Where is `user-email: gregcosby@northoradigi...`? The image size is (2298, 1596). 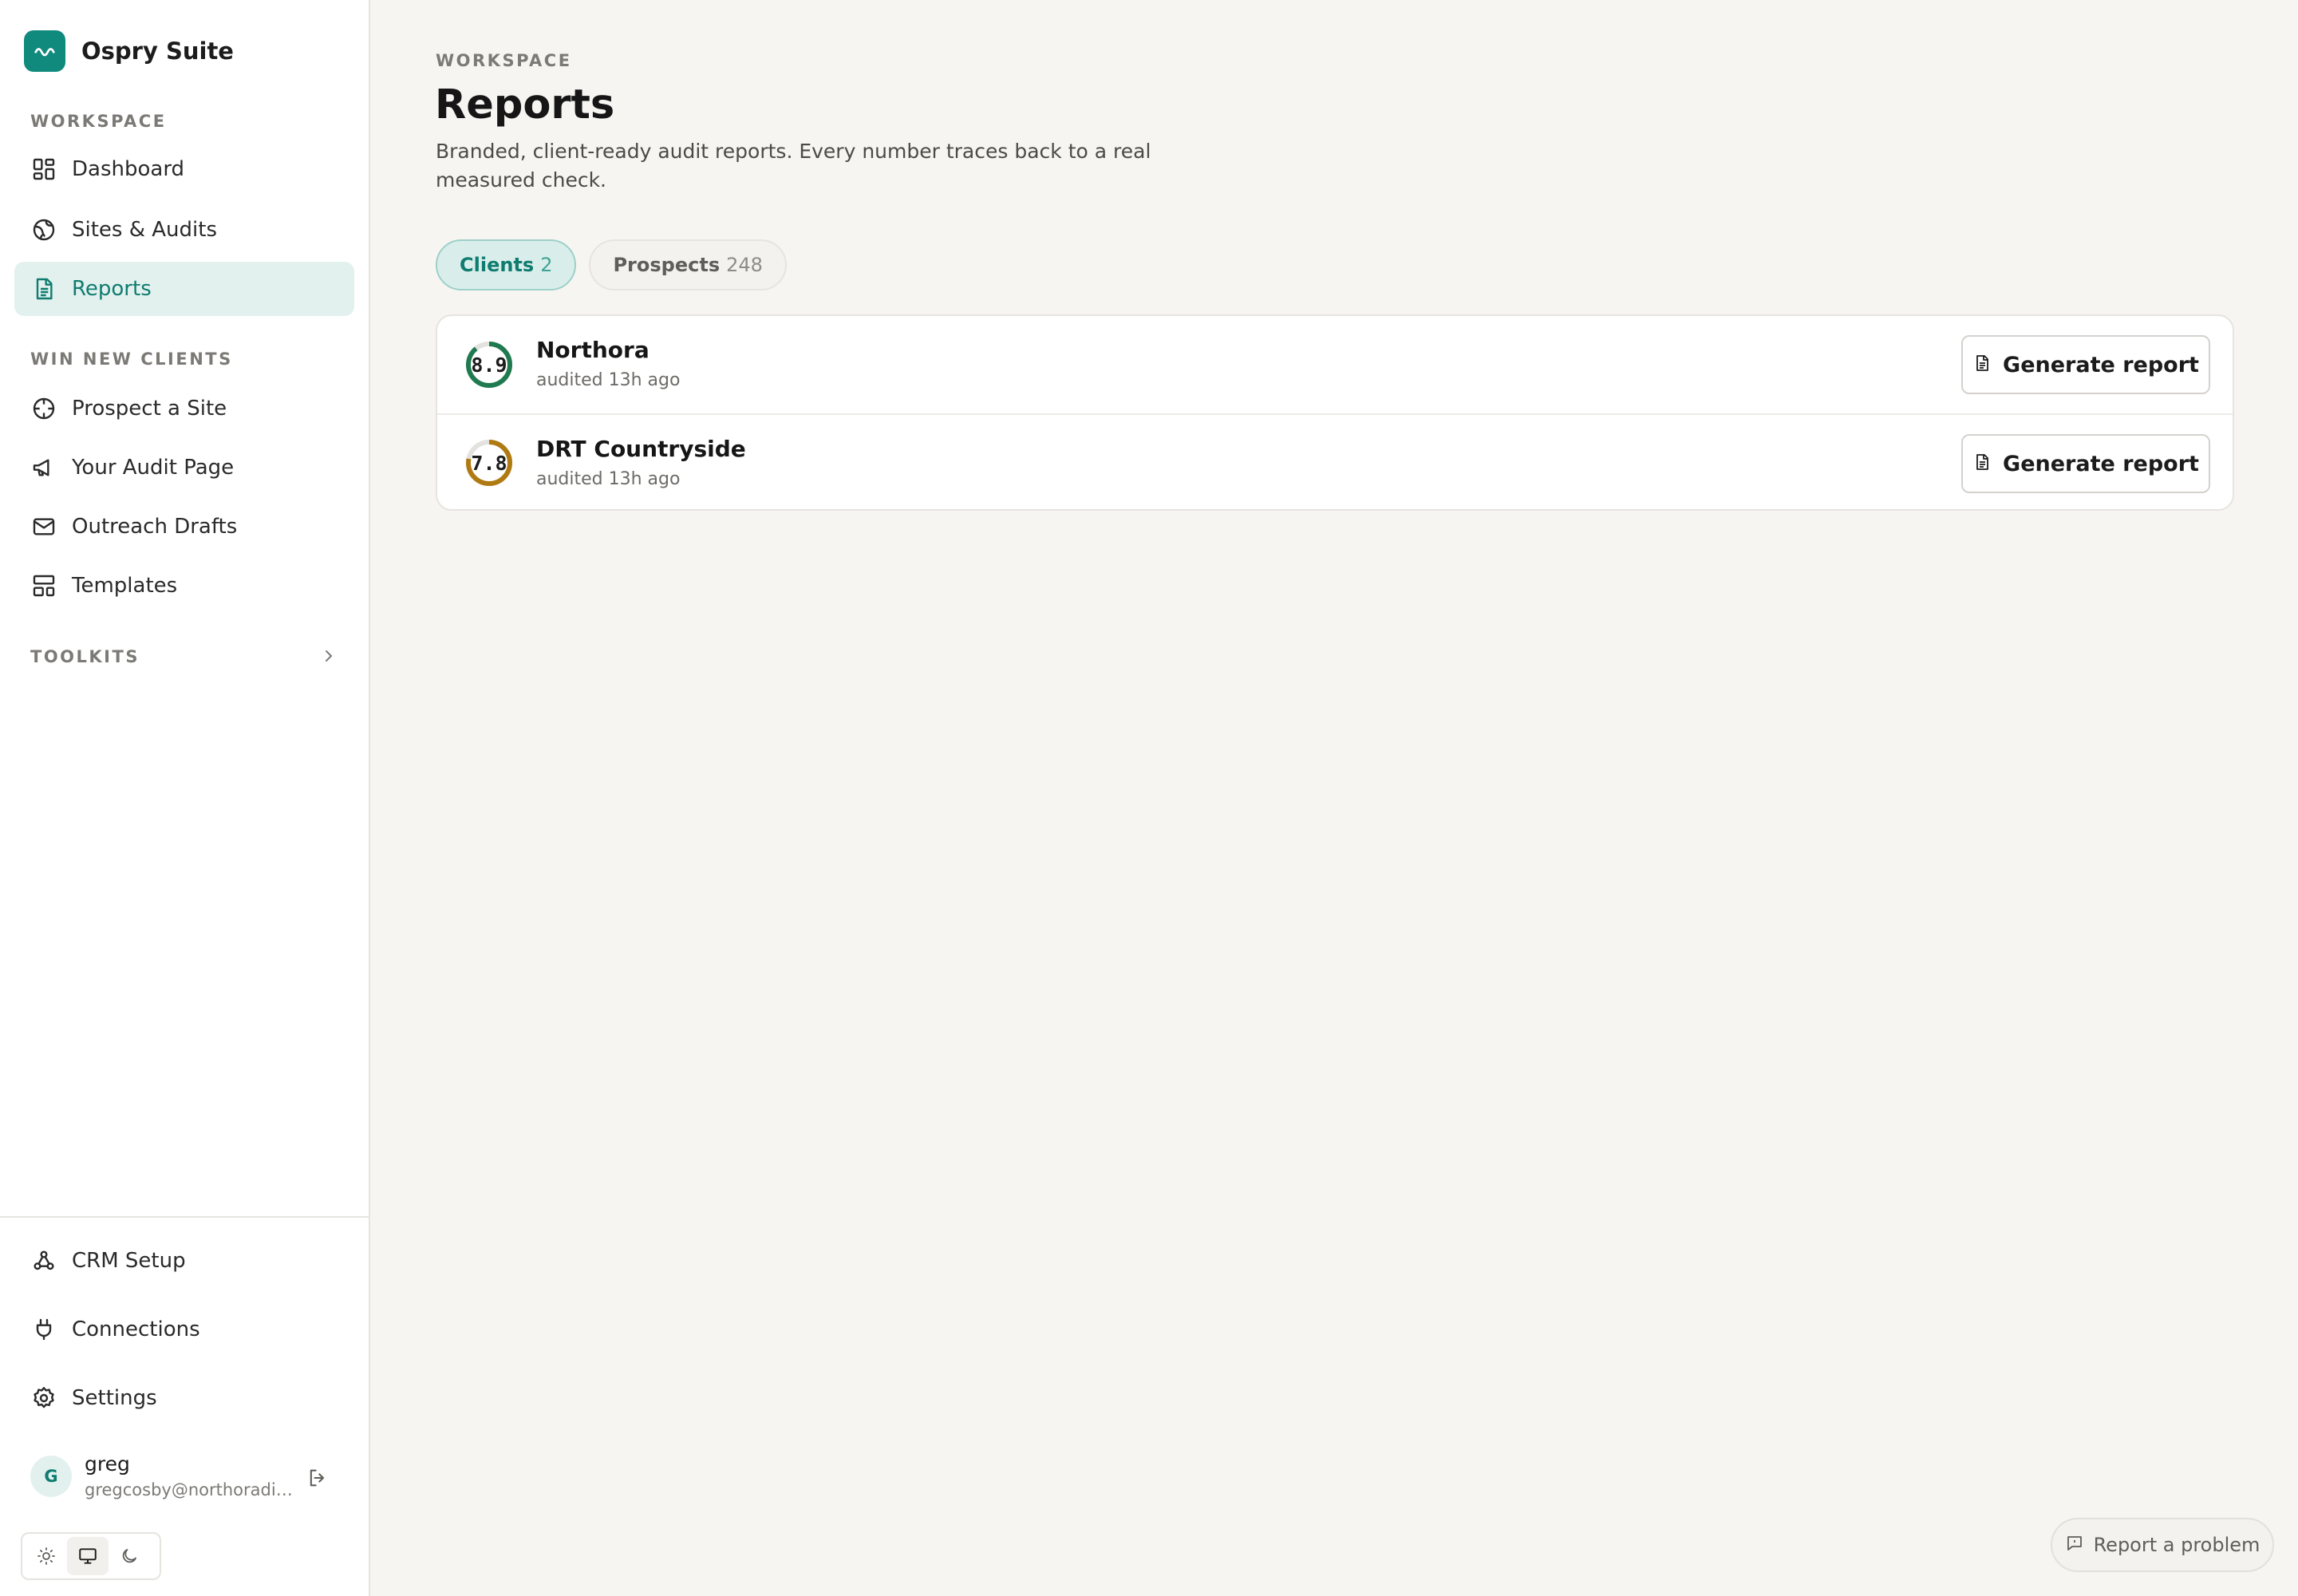 user-email: gregcosby@northoradigi... is located at coordinates (189, 1489).